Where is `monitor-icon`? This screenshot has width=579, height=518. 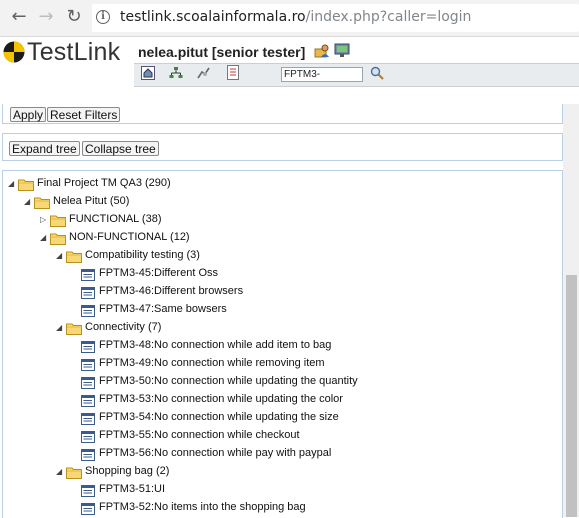 monitor-icon is located at coordinates (342, 50).